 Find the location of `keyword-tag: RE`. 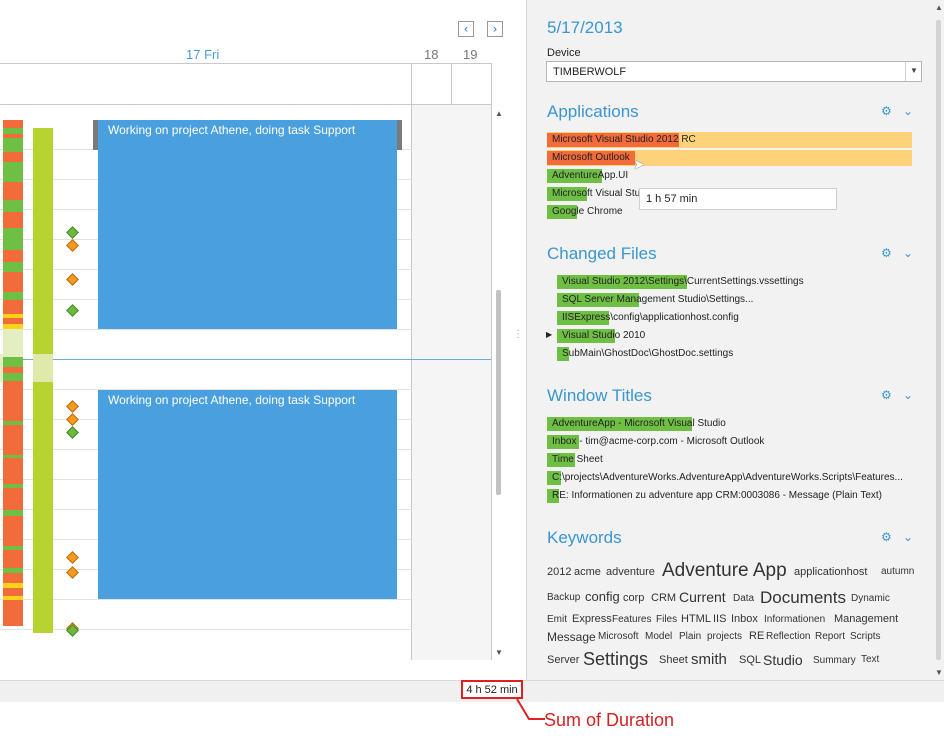

keyword-tag: RE is located at coordinates (756, 636).